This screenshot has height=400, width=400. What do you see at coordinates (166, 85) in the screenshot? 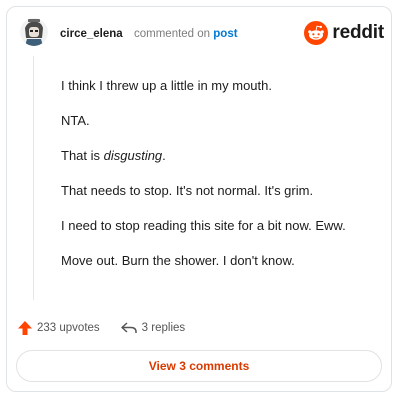
I see `comment-paragraph: I think I threw up a little in my mouth.` at bounding box center [166, 85].